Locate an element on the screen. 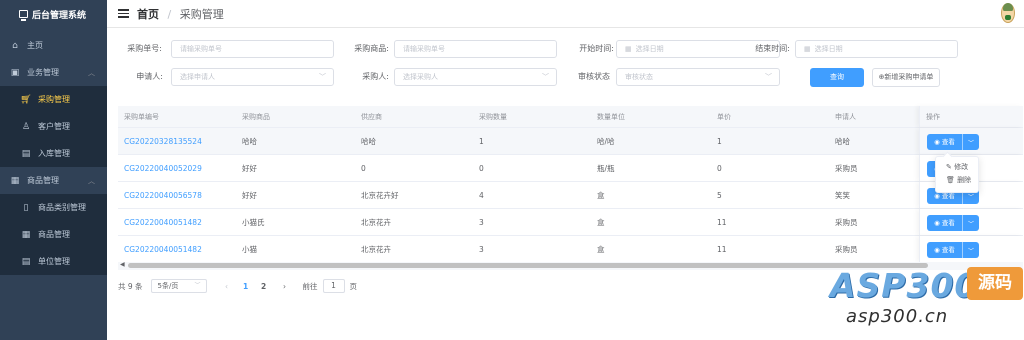 The width and height of the screenshot is (1024, 340). avatar is located at coordinates (1008, 13).